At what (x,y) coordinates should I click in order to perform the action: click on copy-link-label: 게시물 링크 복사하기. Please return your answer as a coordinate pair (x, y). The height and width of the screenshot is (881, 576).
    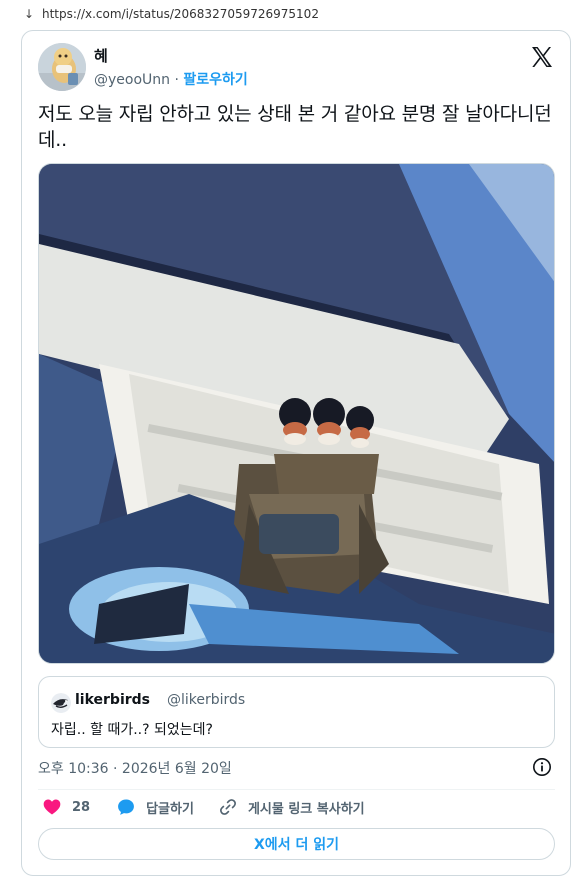
    Looking at the image, I should click on (306, 809).